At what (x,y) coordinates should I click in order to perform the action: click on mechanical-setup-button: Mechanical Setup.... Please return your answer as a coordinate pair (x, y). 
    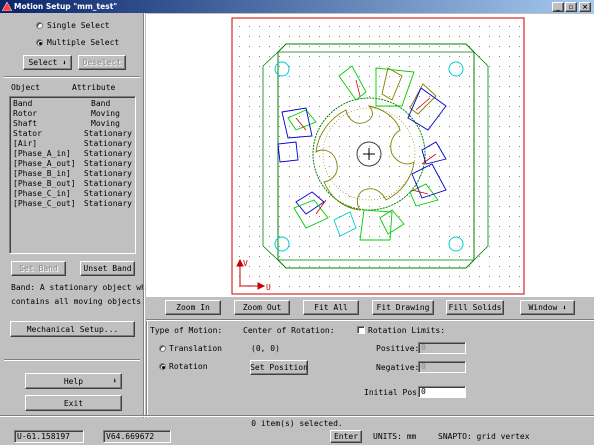
    Looking at the image, I should click on (72, 329).